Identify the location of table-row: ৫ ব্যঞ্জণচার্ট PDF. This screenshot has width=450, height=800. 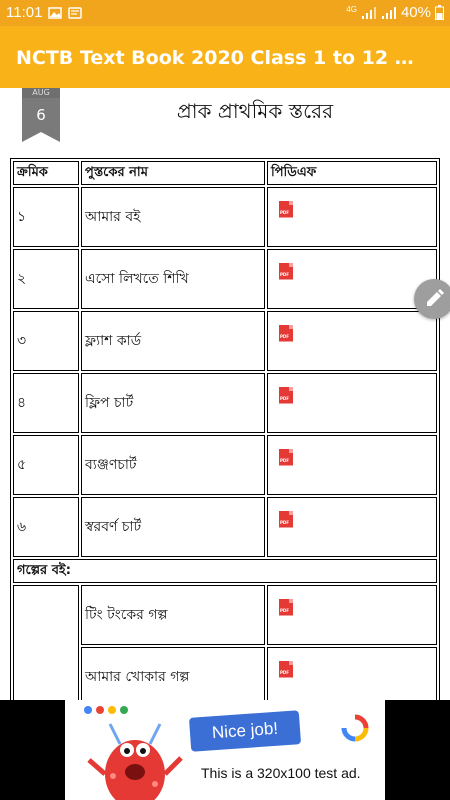
(225, 465).